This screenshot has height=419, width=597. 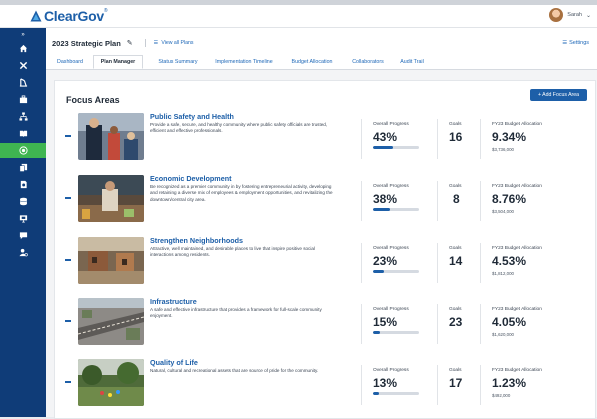 What do you see at coordinates (509, 199) in the screenshot?
I see `budget-percent: 8.76%` at bounding box center [509, 199].